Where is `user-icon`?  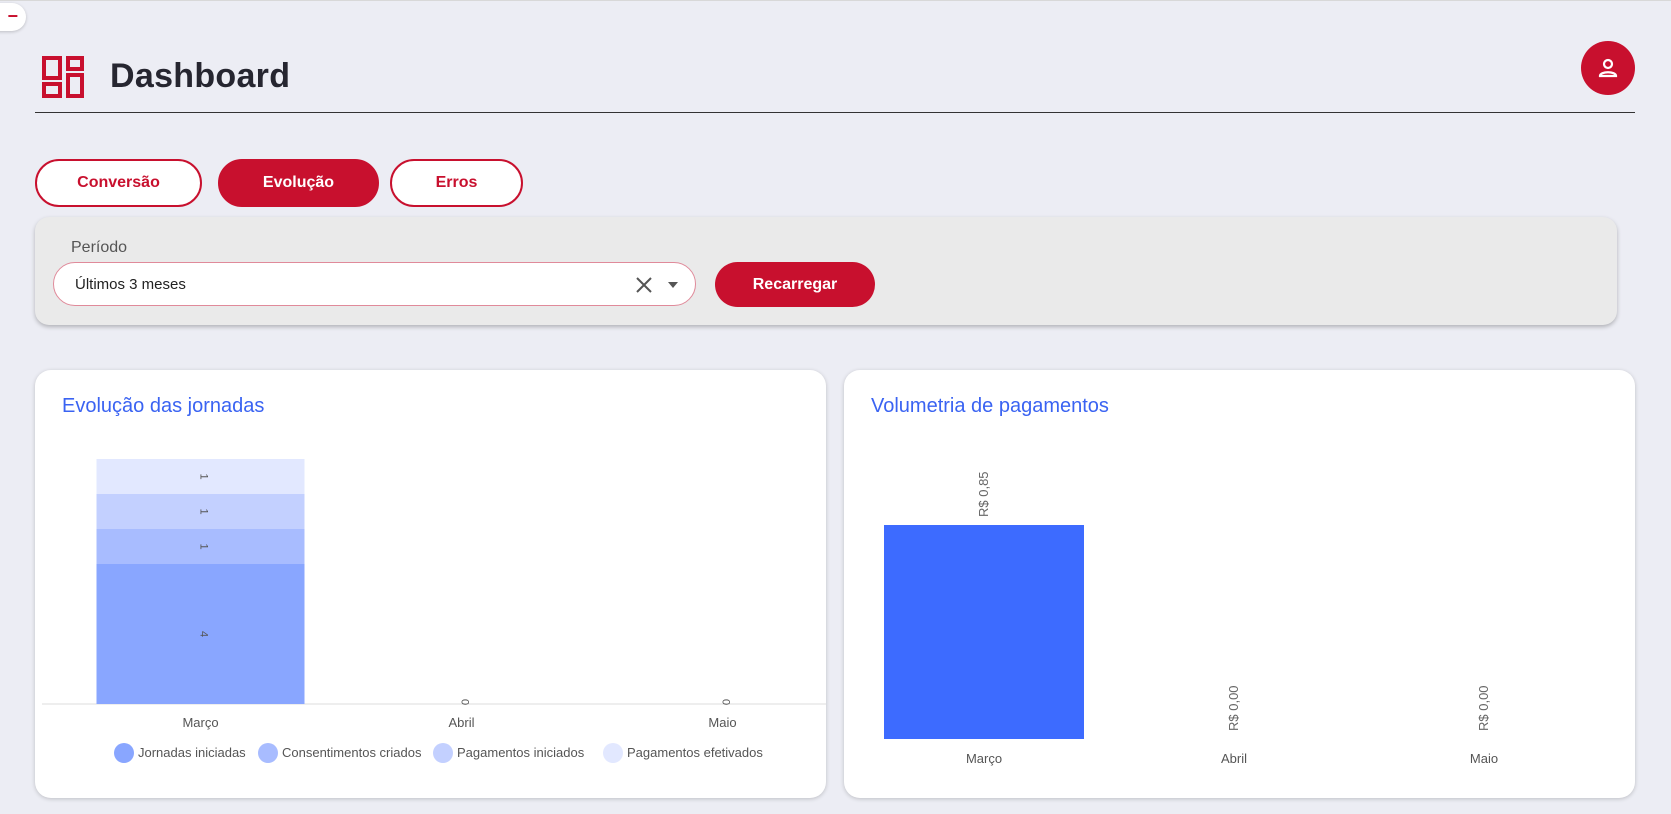
user-icon is located at coordinates (1608, 68).